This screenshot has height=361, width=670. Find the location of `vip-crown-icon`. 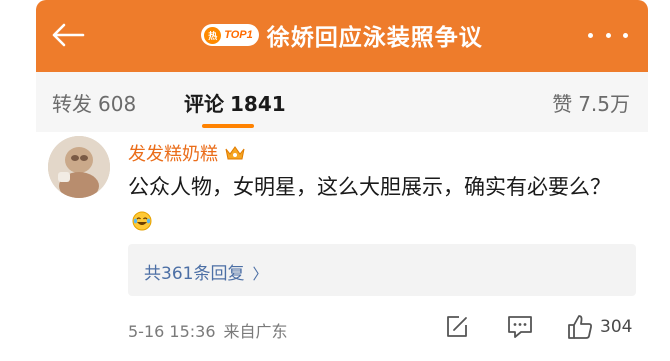

vip-crown-icon is located at coordinates (235, 153).